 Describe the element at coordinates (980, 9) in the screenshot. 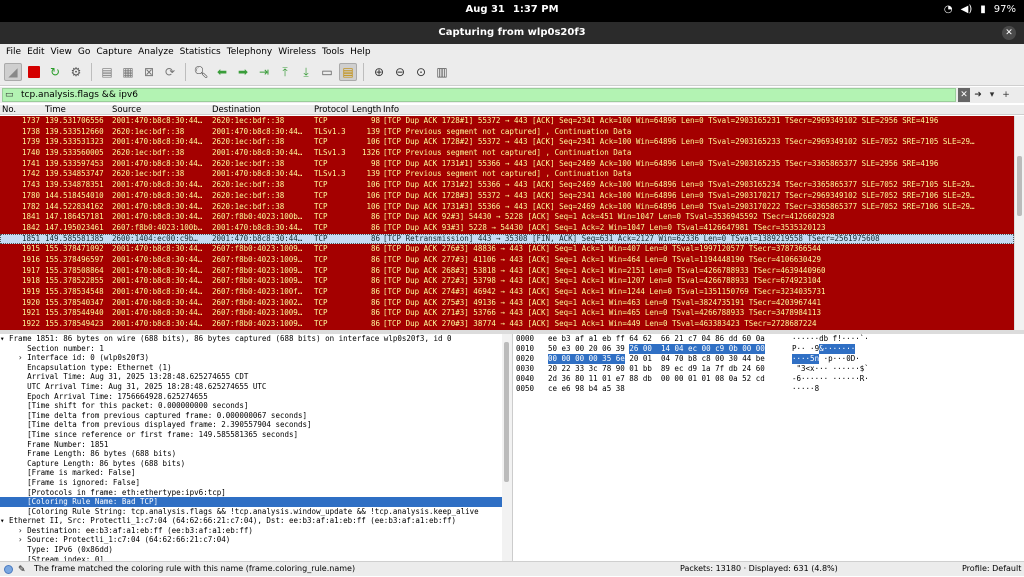

I see `system-tray: ◔ ◀) ▮ 97%` at that location.